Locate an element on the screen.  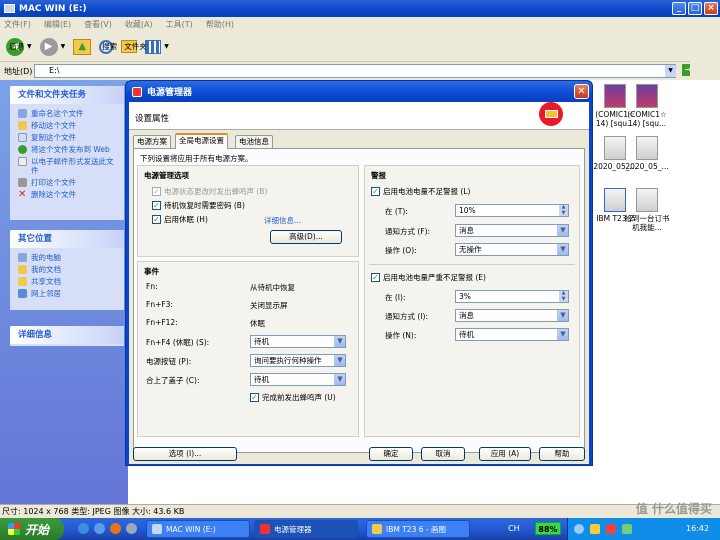
menu-tools: 工具(T) is located at coordinates (179, 24).